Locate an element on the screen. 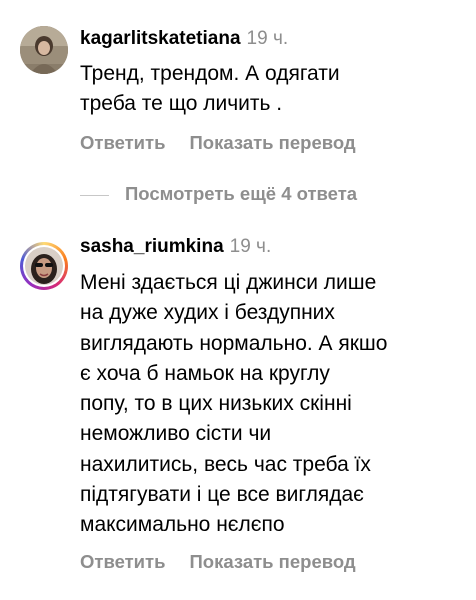 The image size is (476, 600). view-more-replies-button: Посмотреть ещё 4 ответа is located at coordinates (218, 194).